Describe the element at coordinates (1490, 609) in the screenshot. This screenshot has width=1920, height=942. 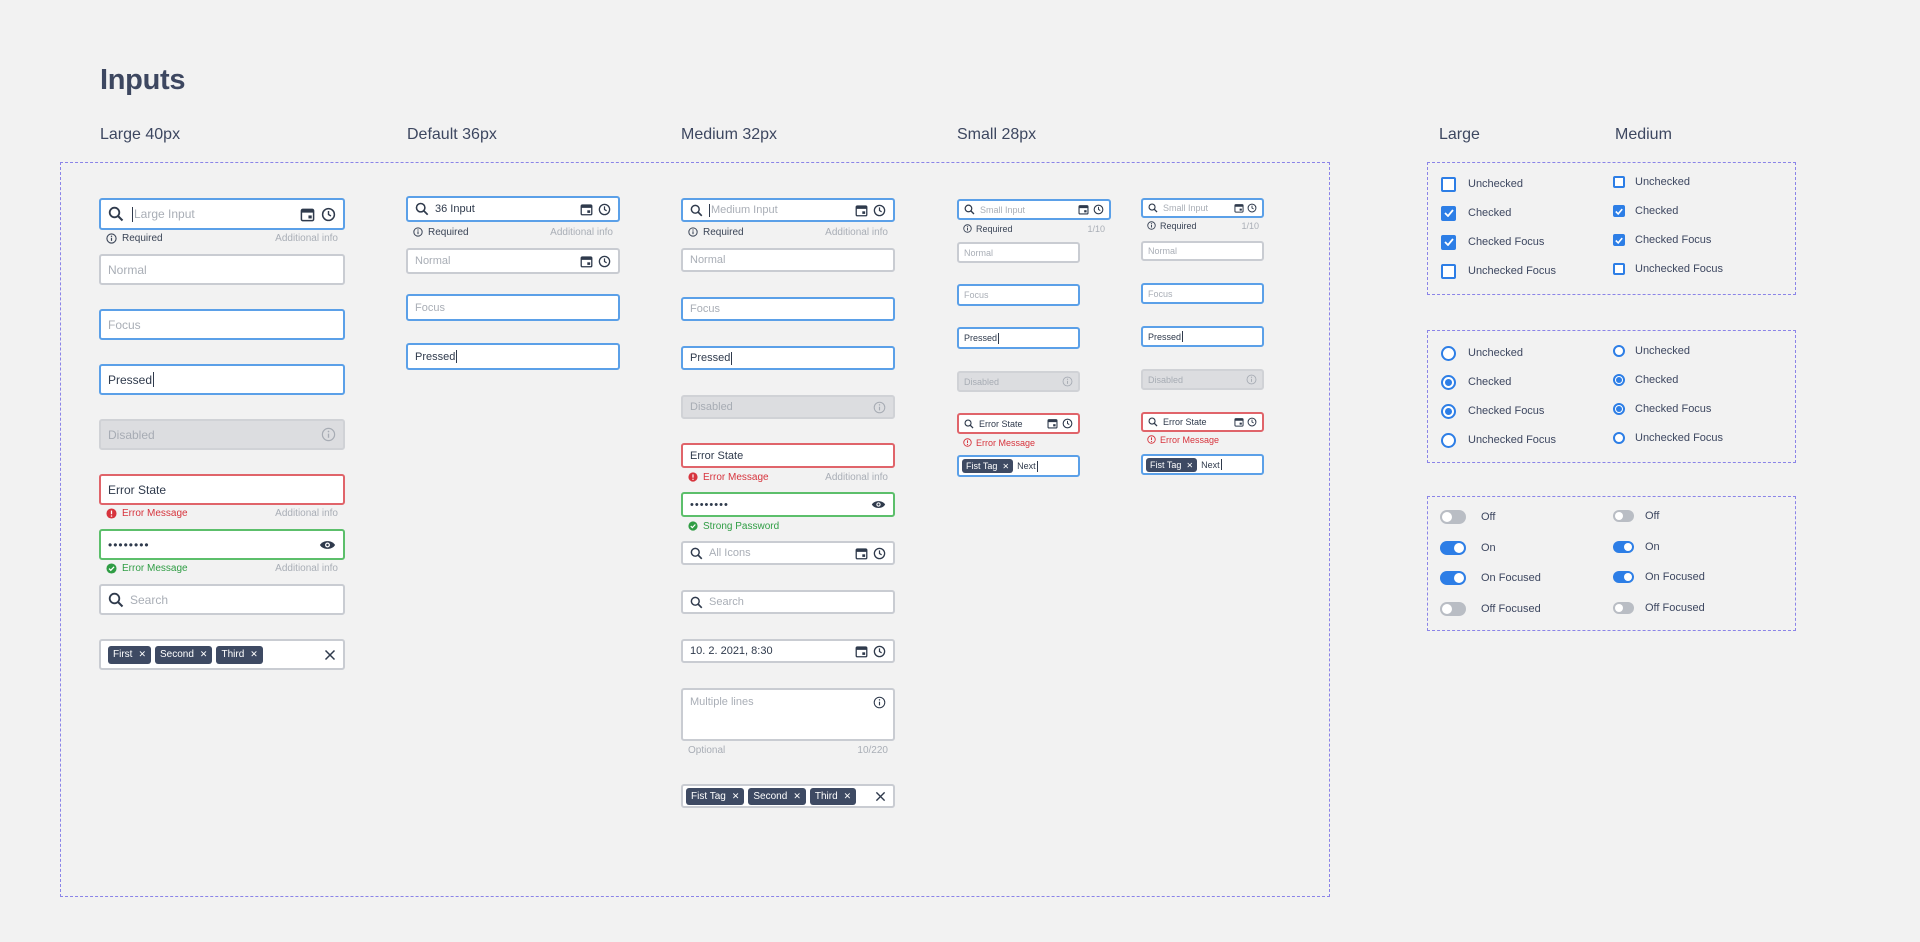
I see `toggle-large-off-focused: Off Focused` at that location.